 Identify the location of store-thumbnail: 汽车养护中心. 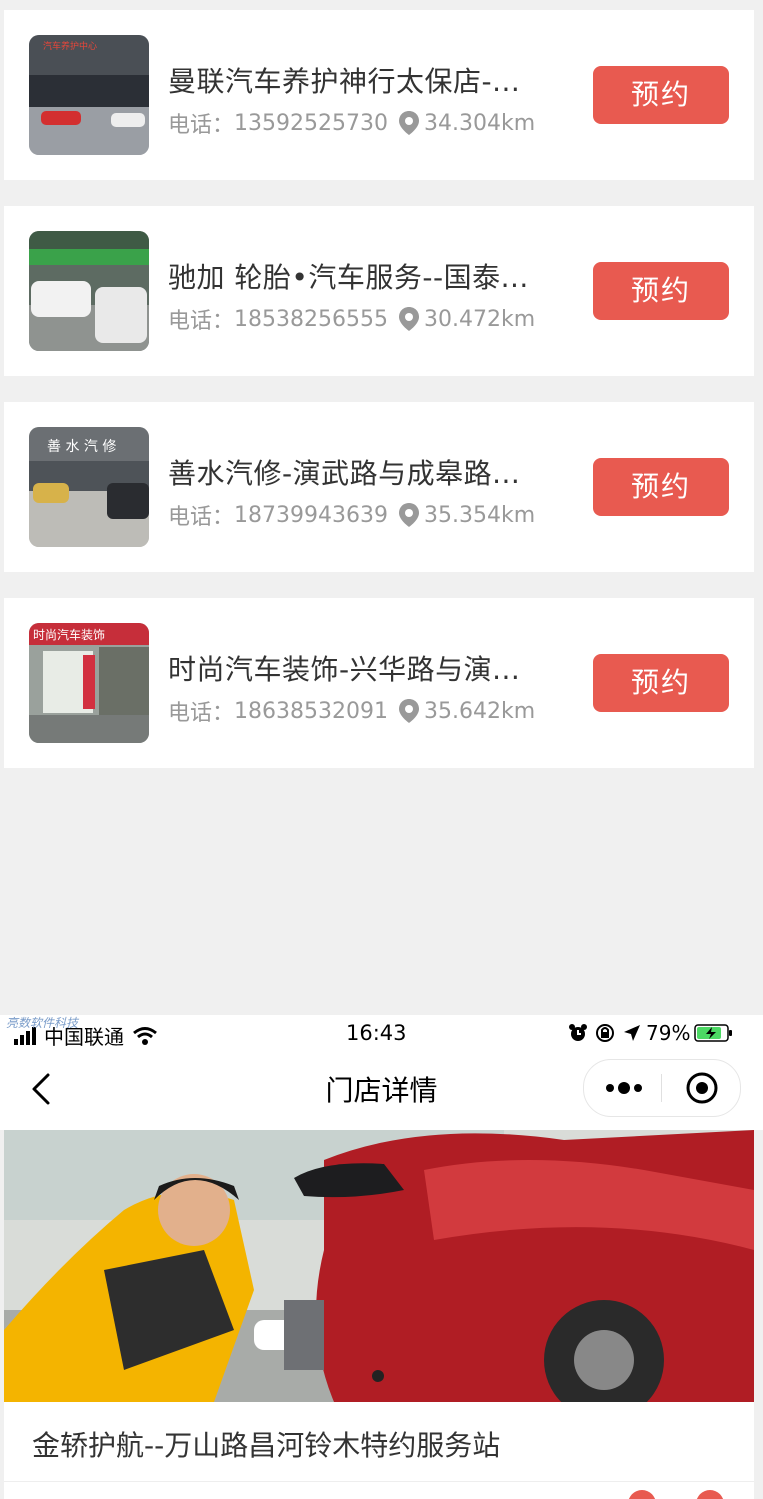
(89, 95).